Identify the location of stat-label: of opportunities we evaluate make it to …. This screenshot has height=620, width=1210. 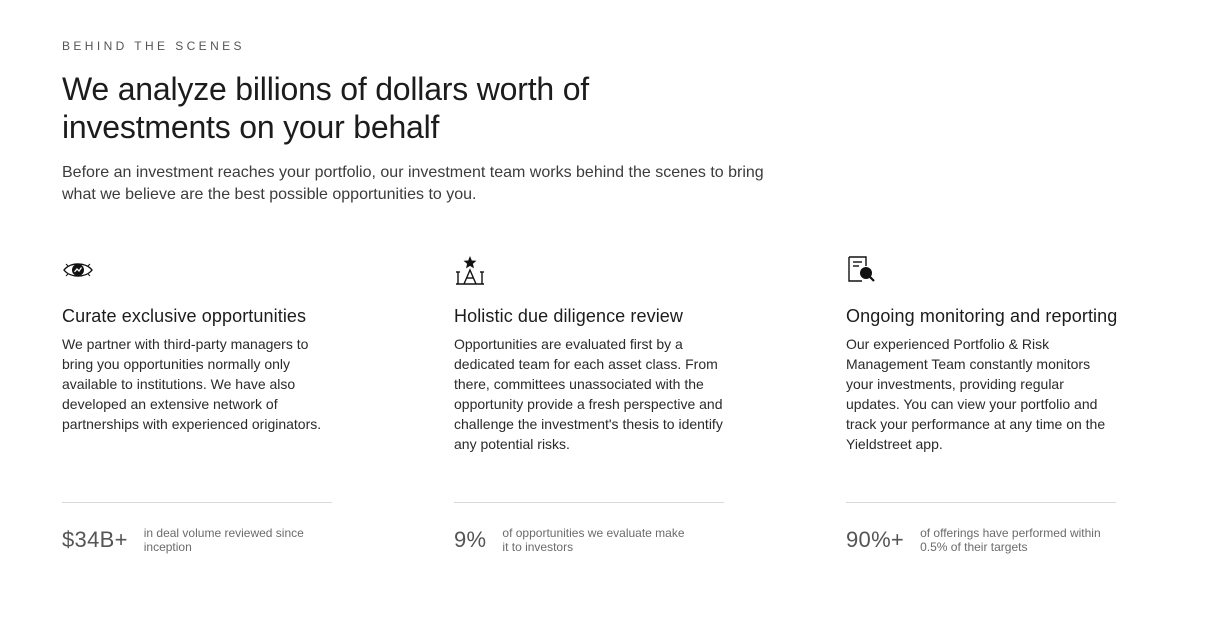
(593, 540).